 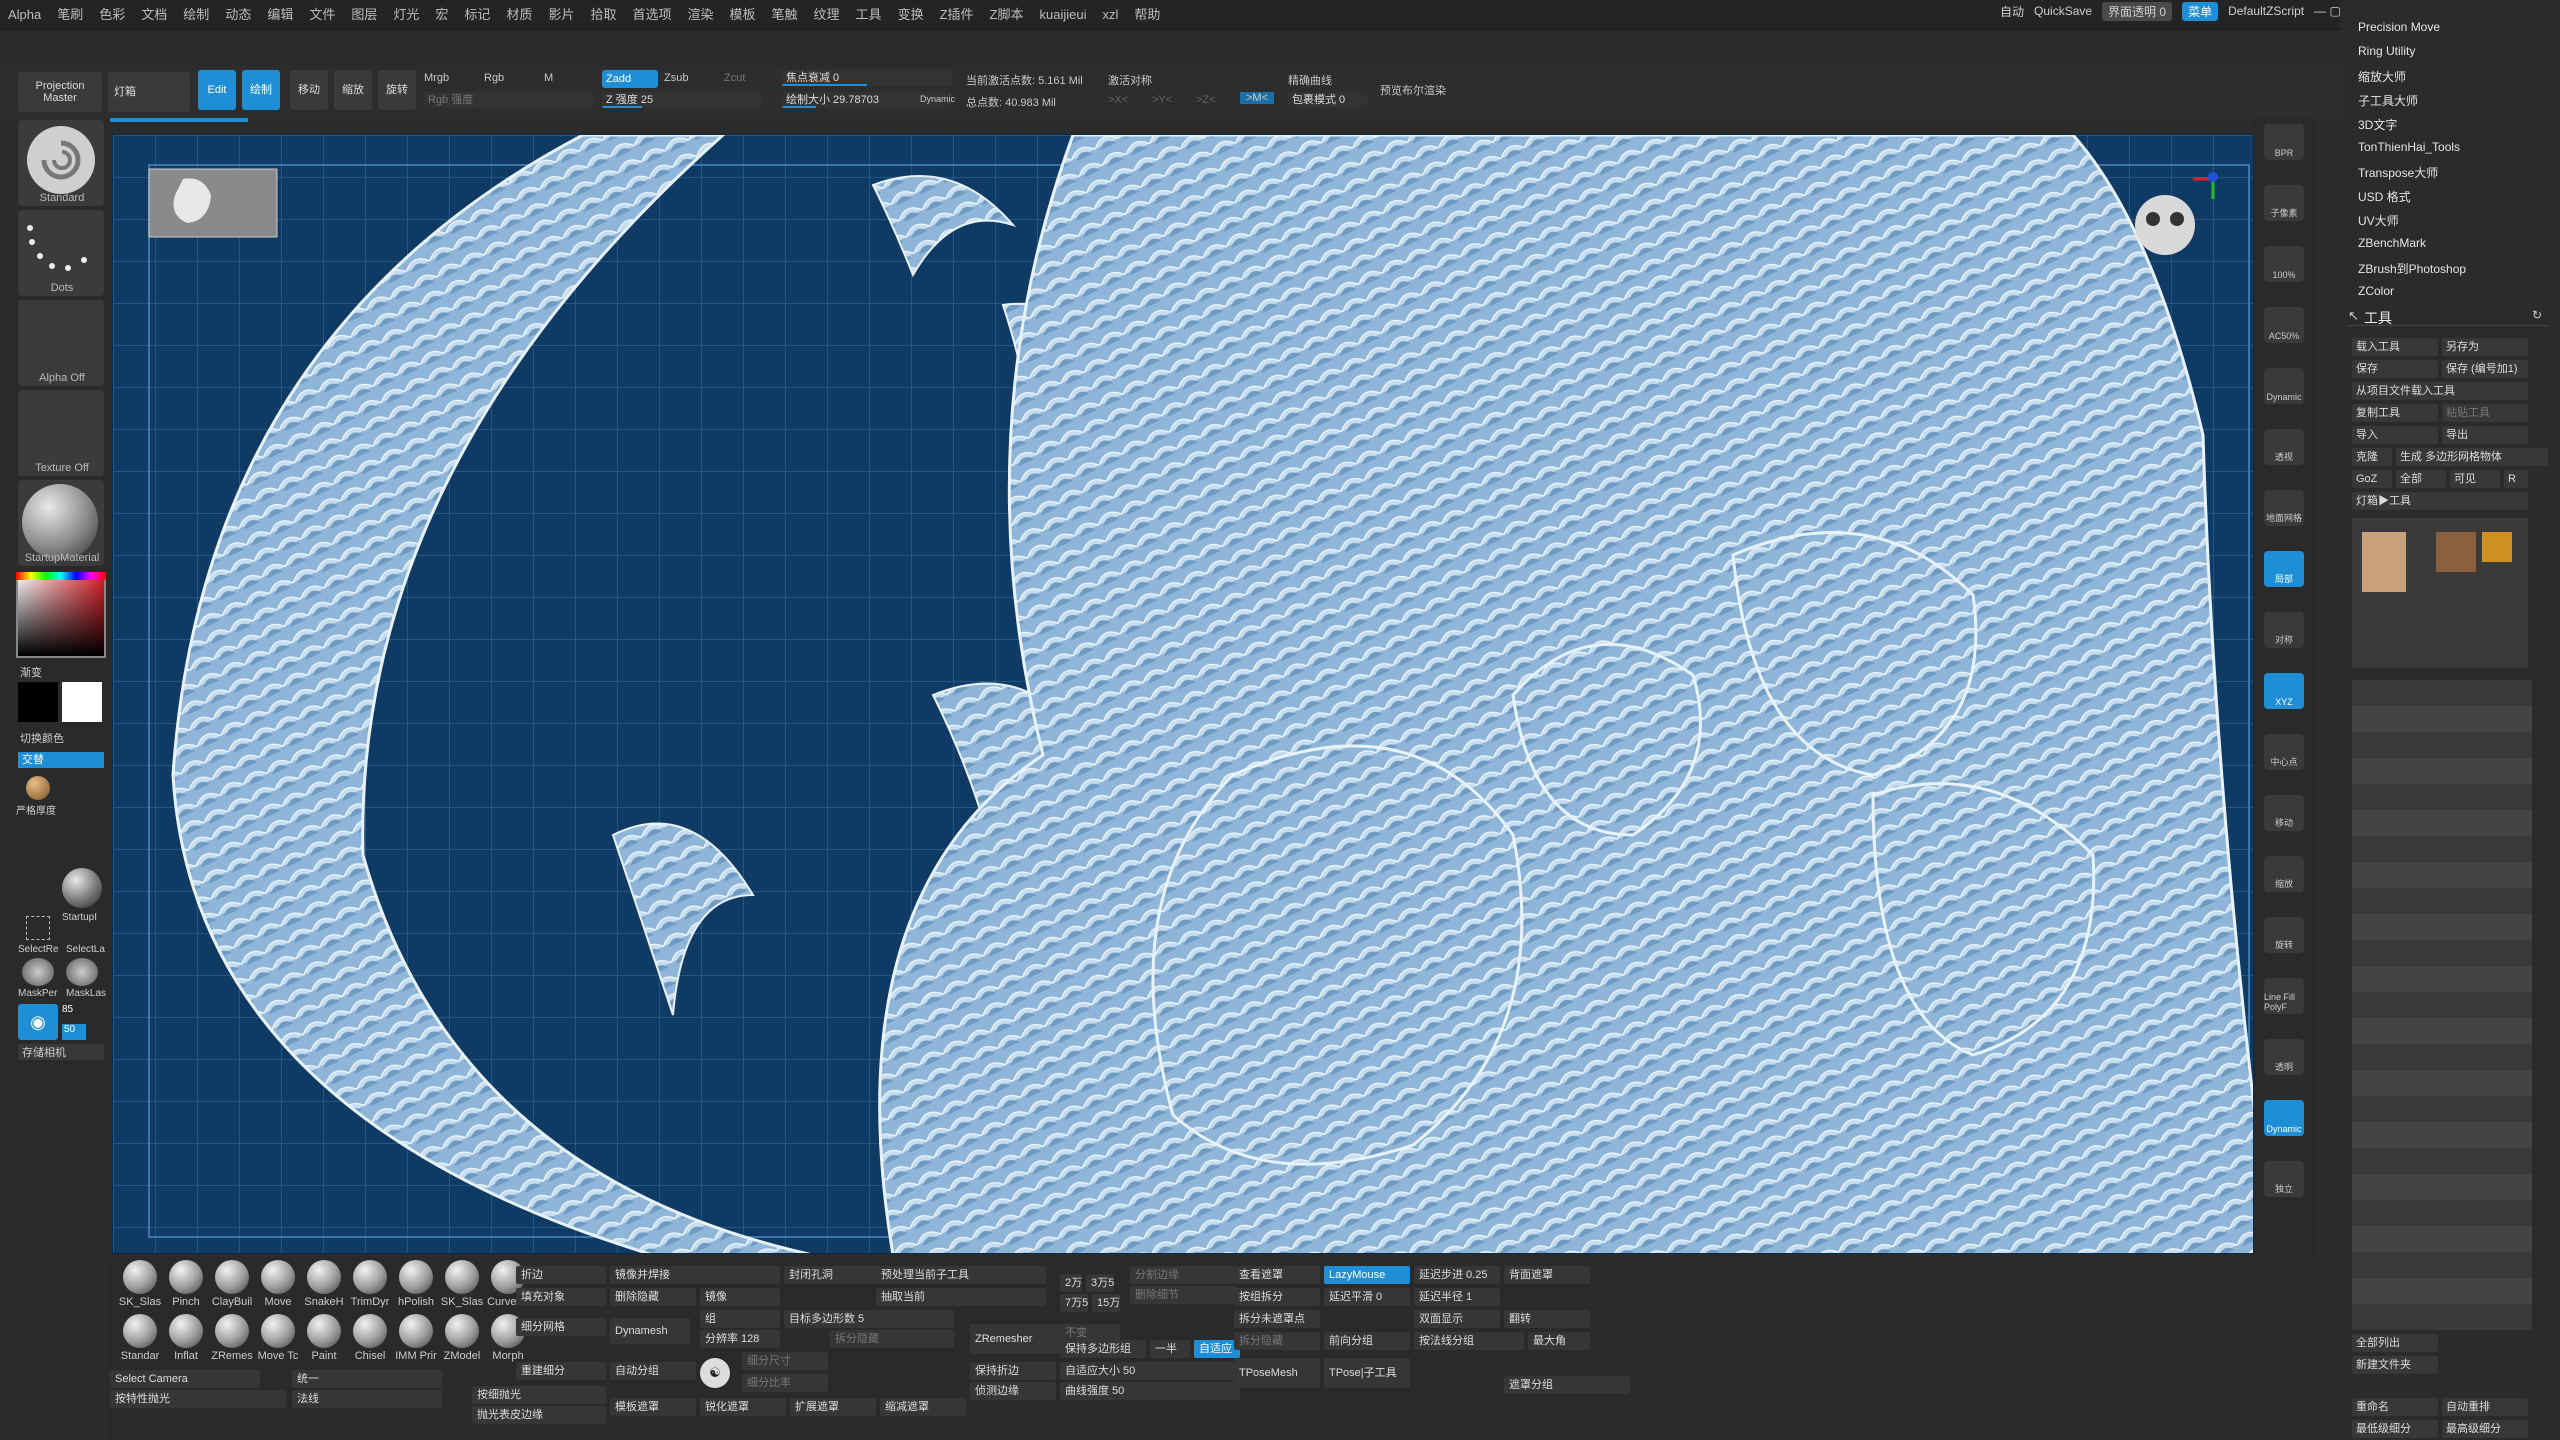 I want to click on subdiv-mesh-button: 细分网格, so click(x=561, y=1327).